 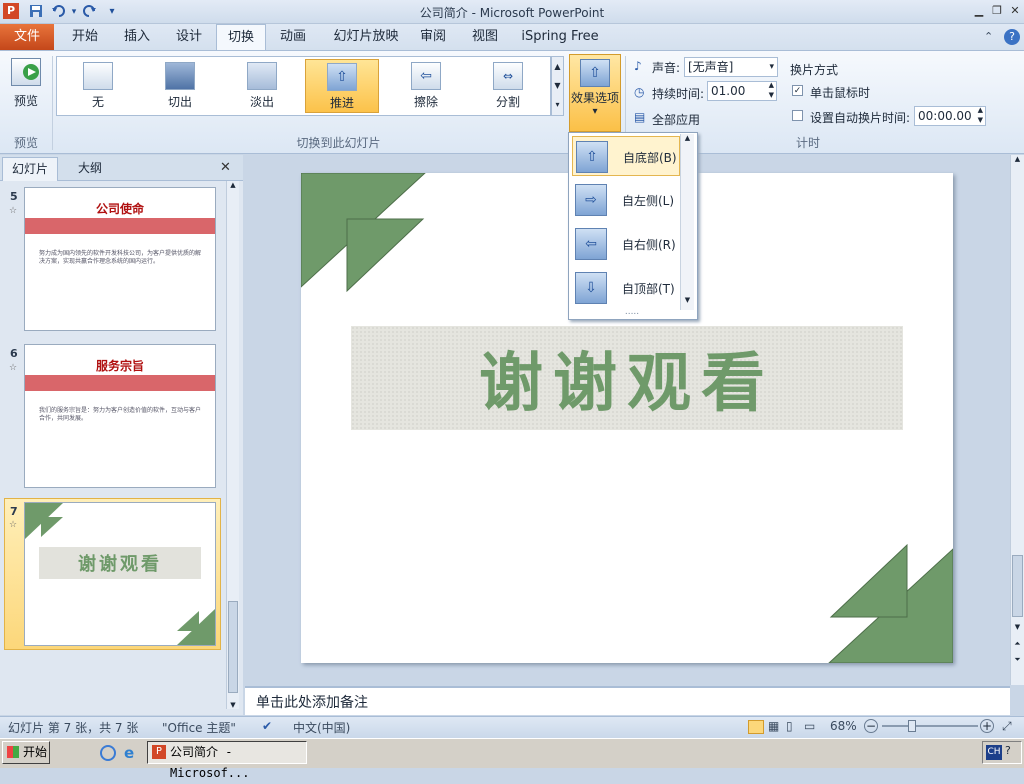 What do you see at coordinates (626, 200) in the screenshot?
I see `effect-from-left: ⇨ 自左侧(L)` at bounding box center [626, 200].